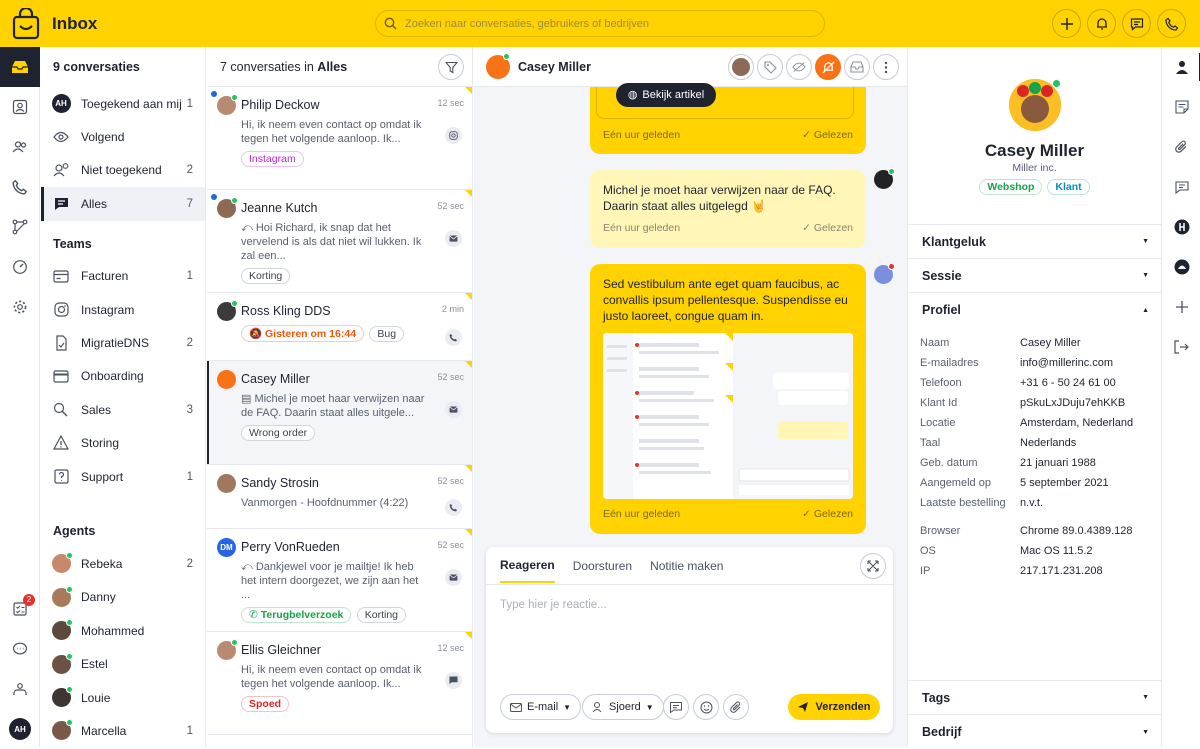 The image size is (1200, 749). Describe the element at coordinates (1034, 242) in the screenshot. I see `section-klantgeluk: Klantgeluk ▼` at that location.